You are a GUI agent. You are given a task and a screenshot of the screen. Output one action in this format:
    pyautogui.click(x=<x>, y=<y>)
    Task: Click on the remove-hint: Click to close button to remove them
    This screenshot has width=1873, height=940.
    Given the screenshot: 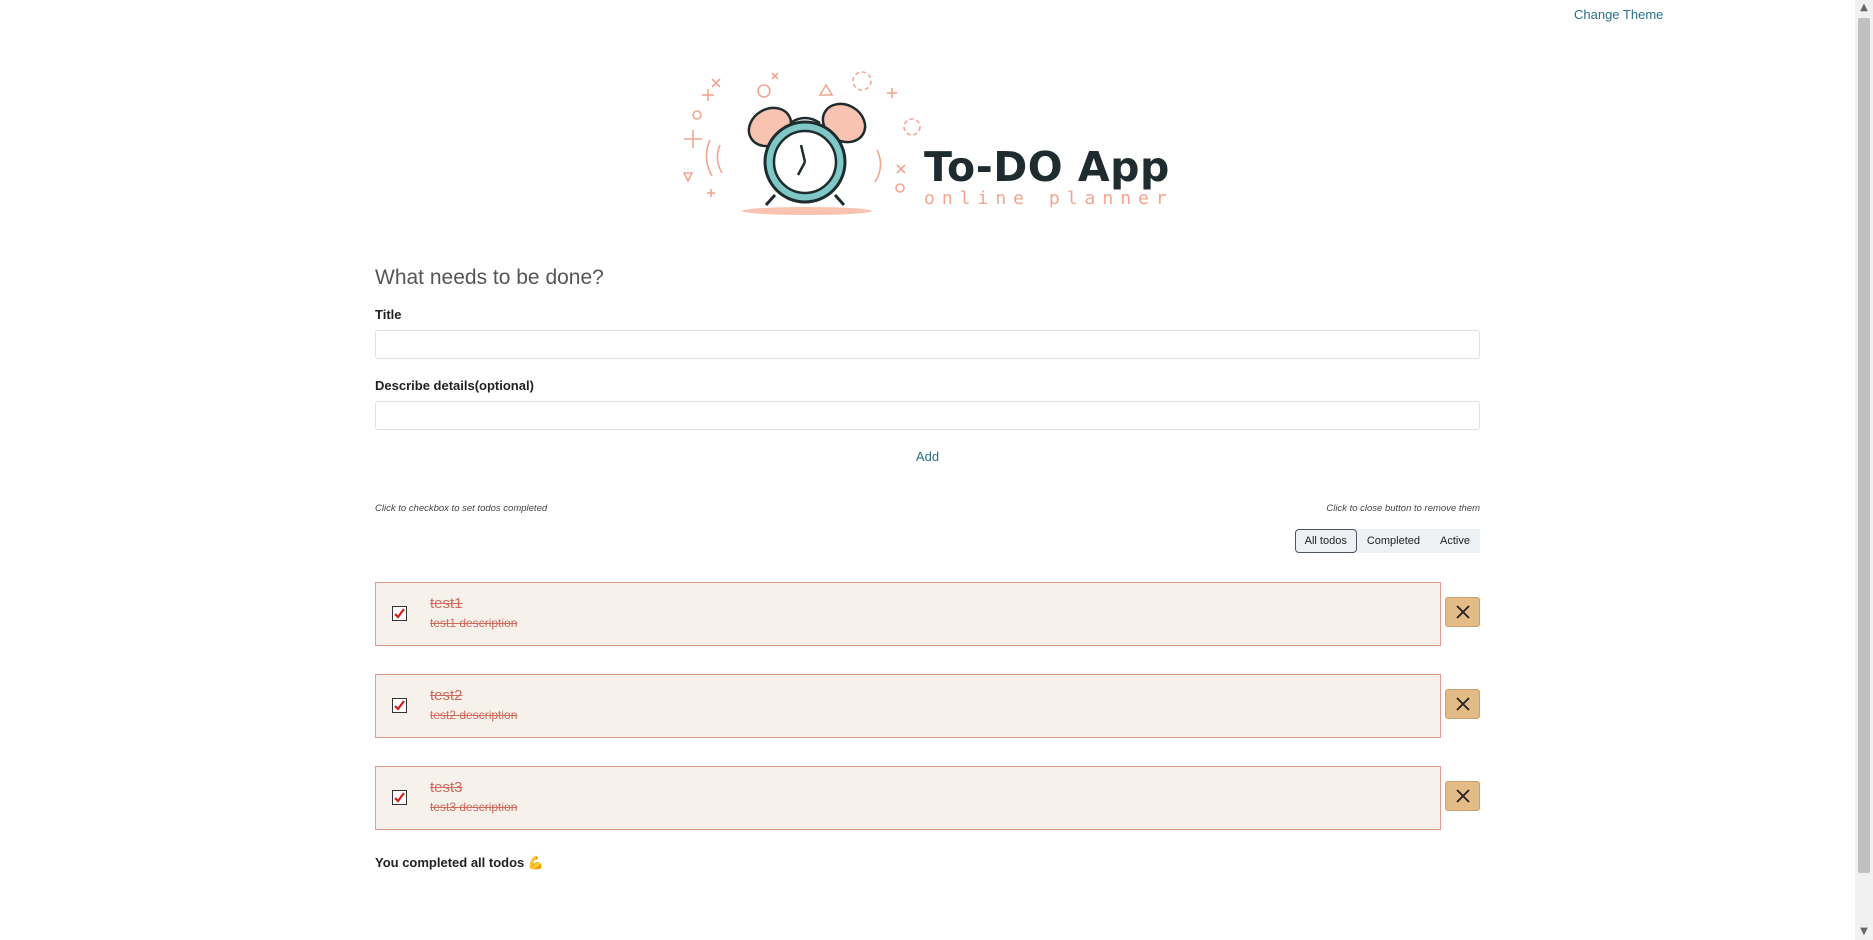 What is the action you would take?
    pyautogui.click(x=1403, y=508)
    